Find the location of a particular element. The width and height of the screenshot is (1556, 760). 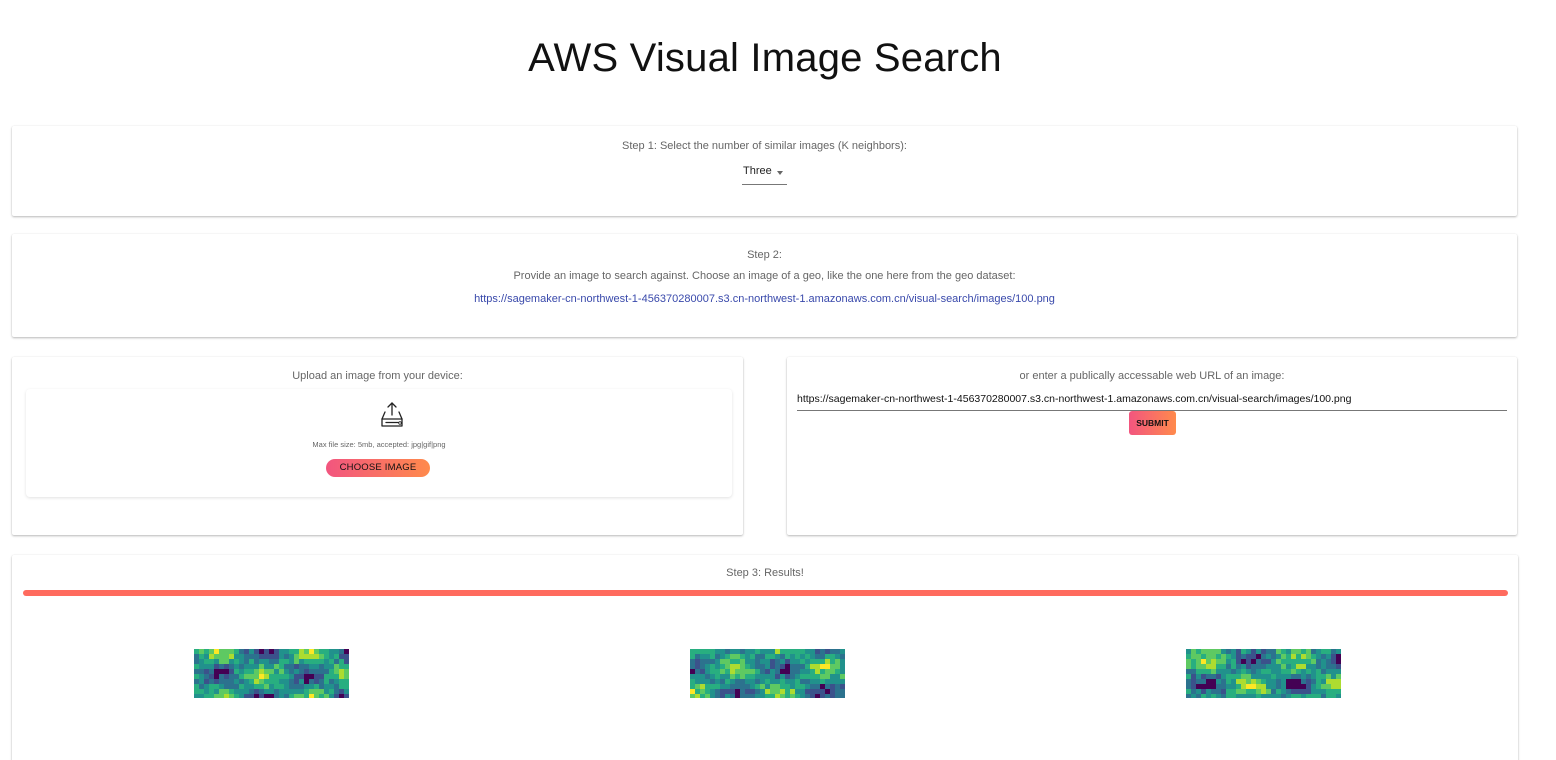

dropdown-caret-icon is located at coordinates (780, 173).